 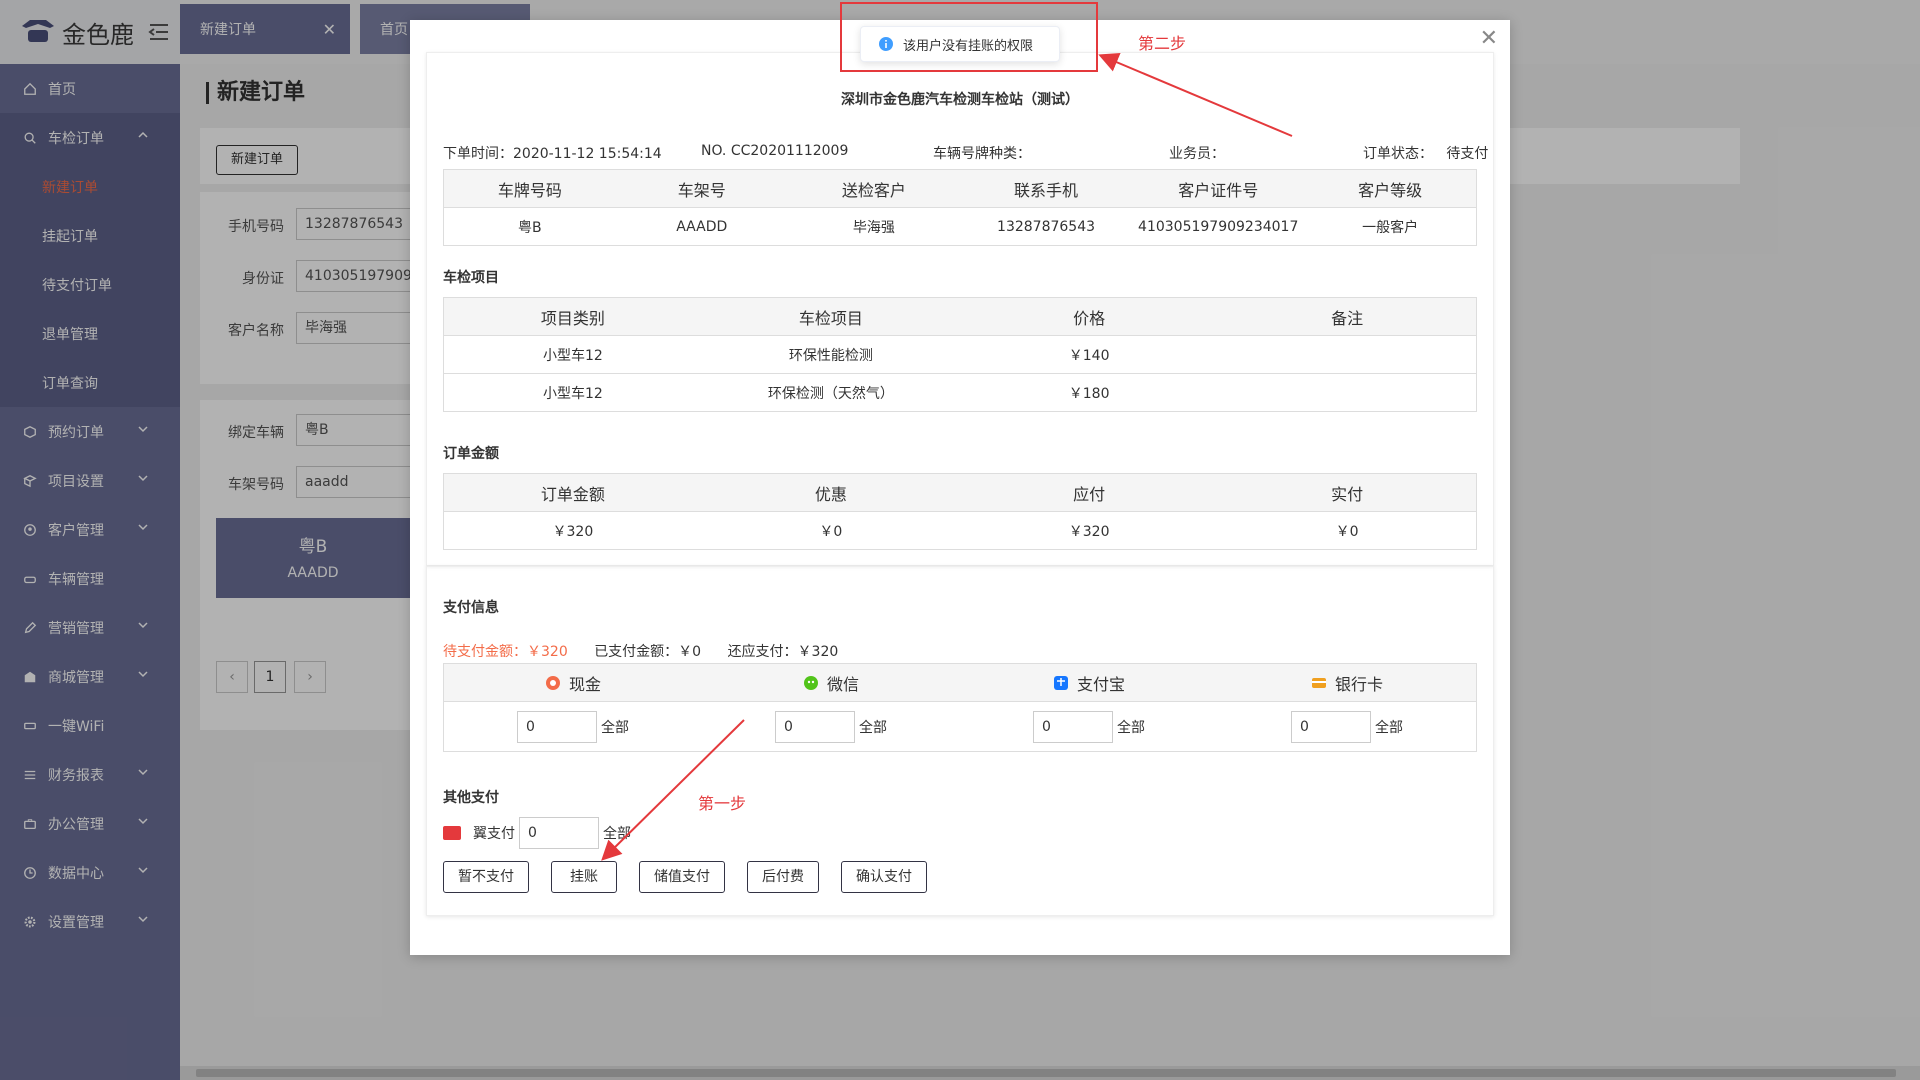 I want to click on table-cell: 一般客户, so click(x=1391, y=226).